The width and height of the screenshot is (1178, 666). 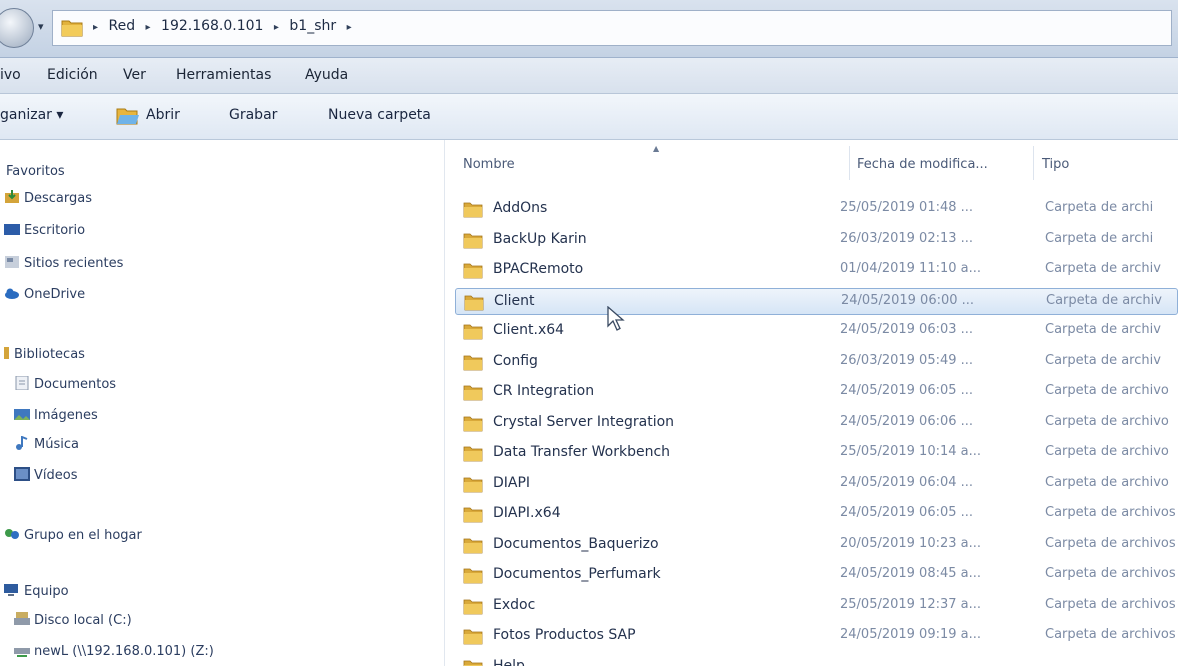 What do you see at coordinates (514, 300) in the screenshot?
I see `file-name: Client` at bounding box center [514, 300].